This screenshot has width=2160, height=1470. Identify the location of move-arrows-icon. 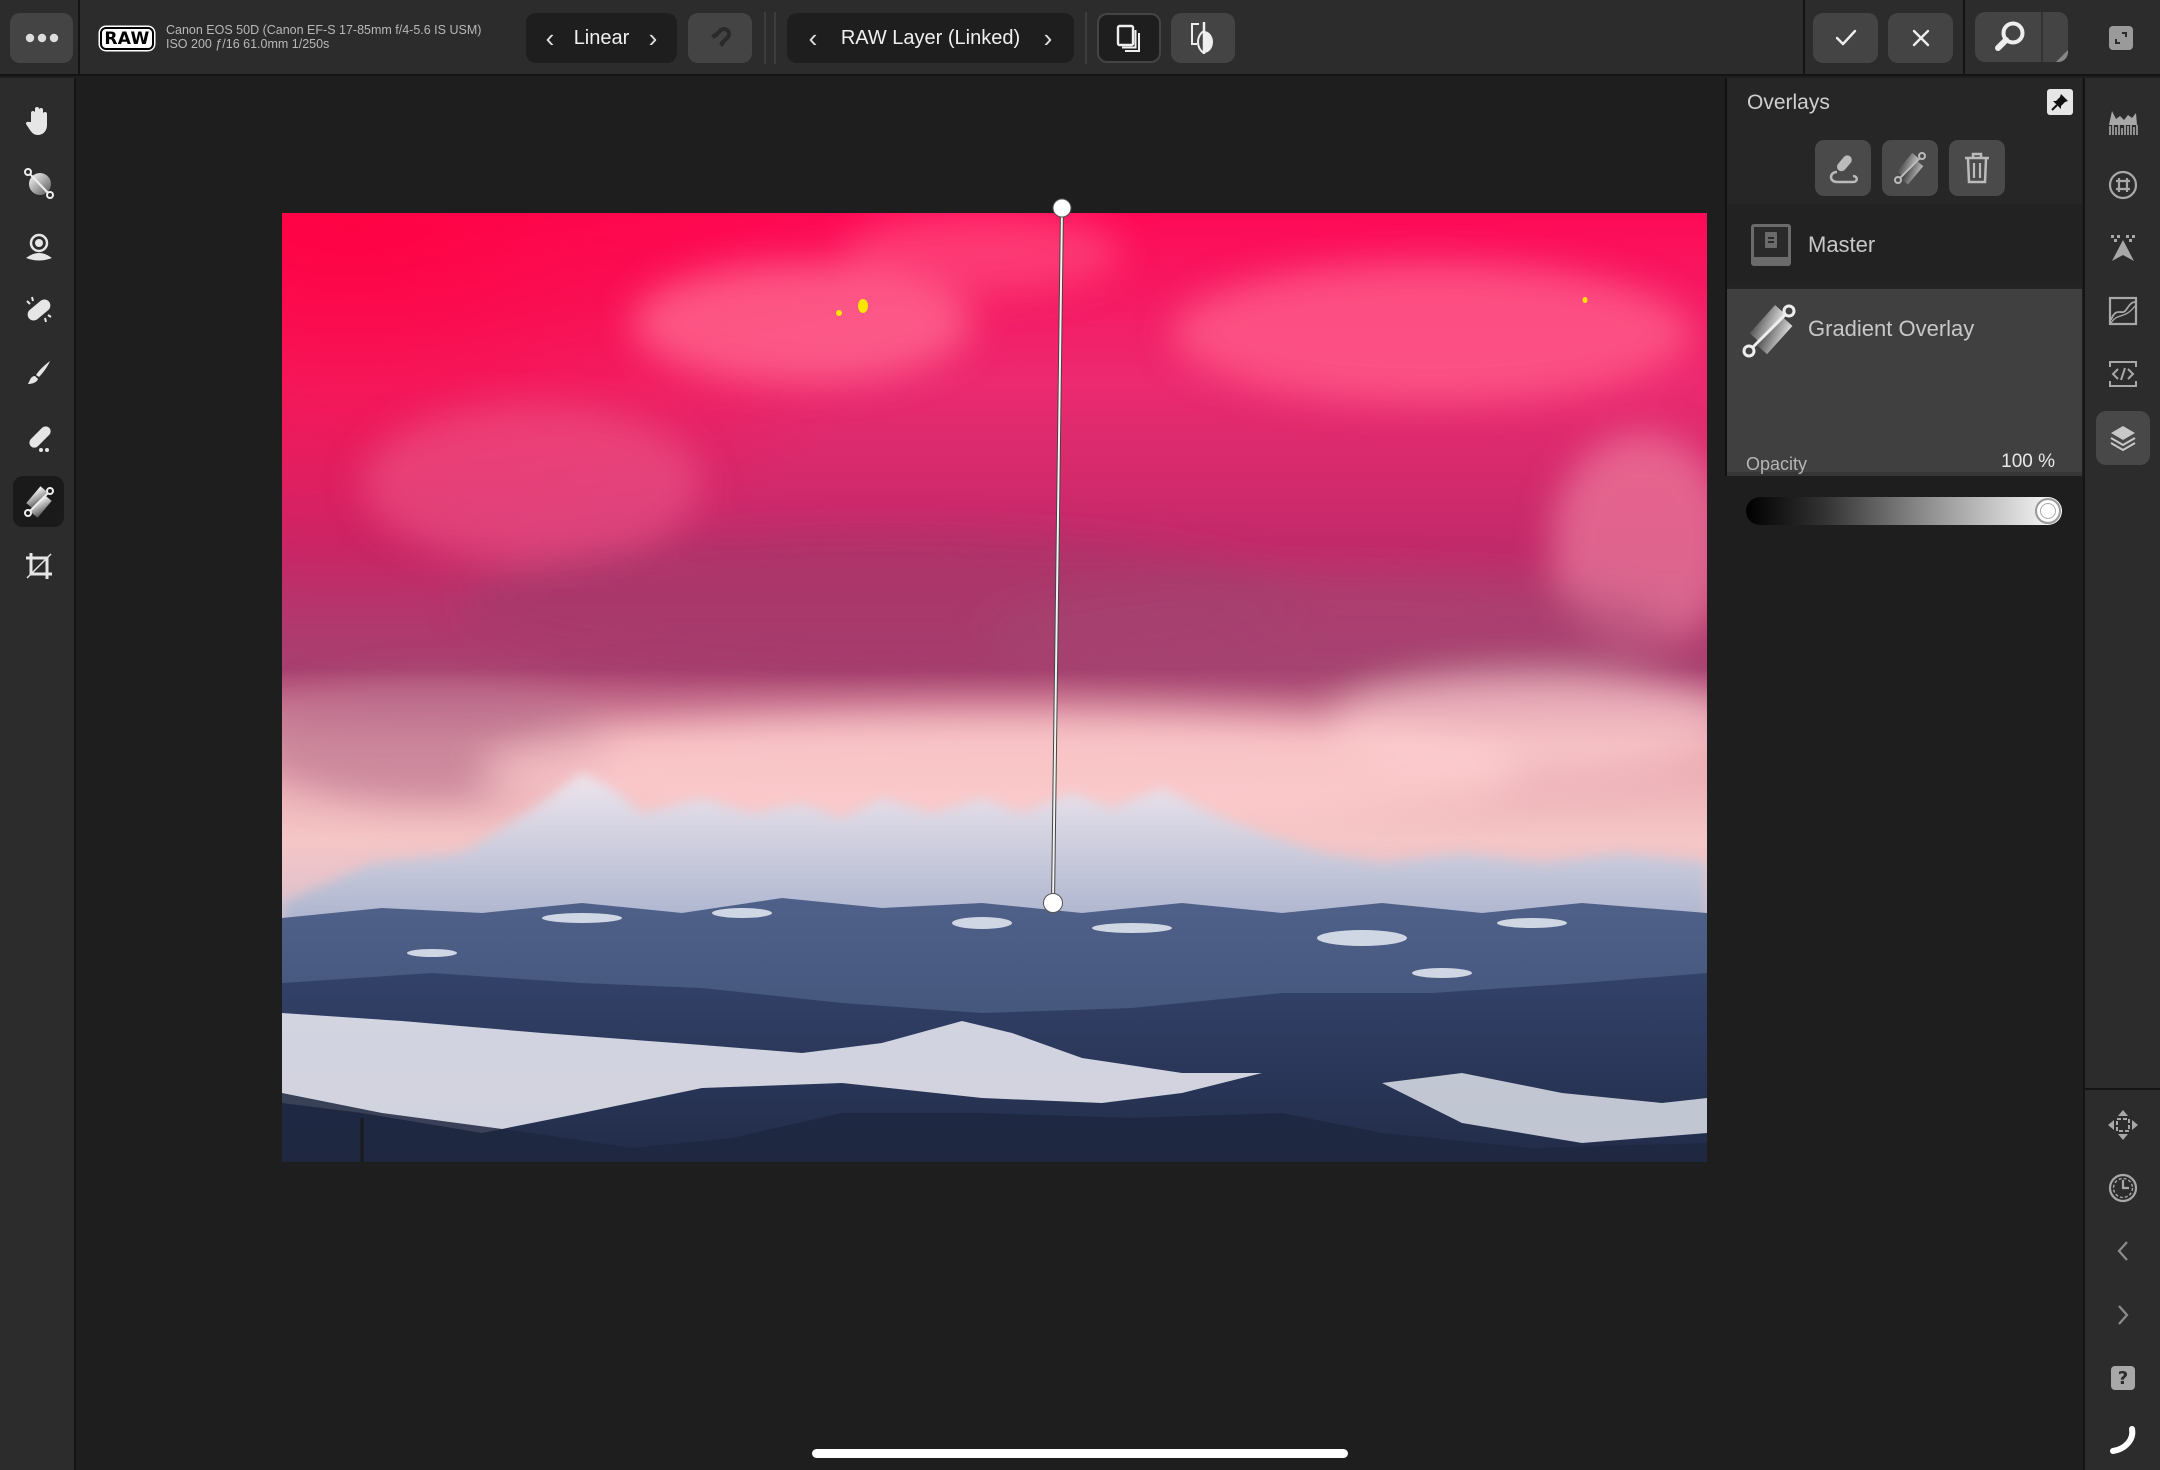
(2123, 1125).